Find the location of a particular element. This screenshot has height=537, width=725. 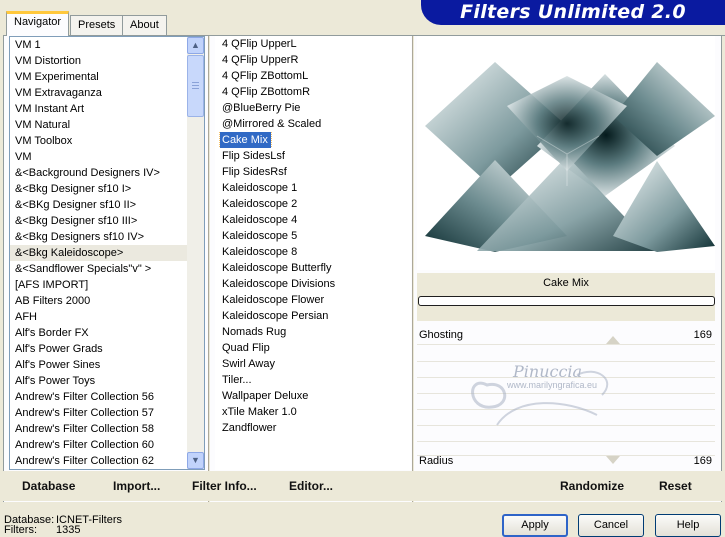

progress-bar is located at coordinates (566, 301).